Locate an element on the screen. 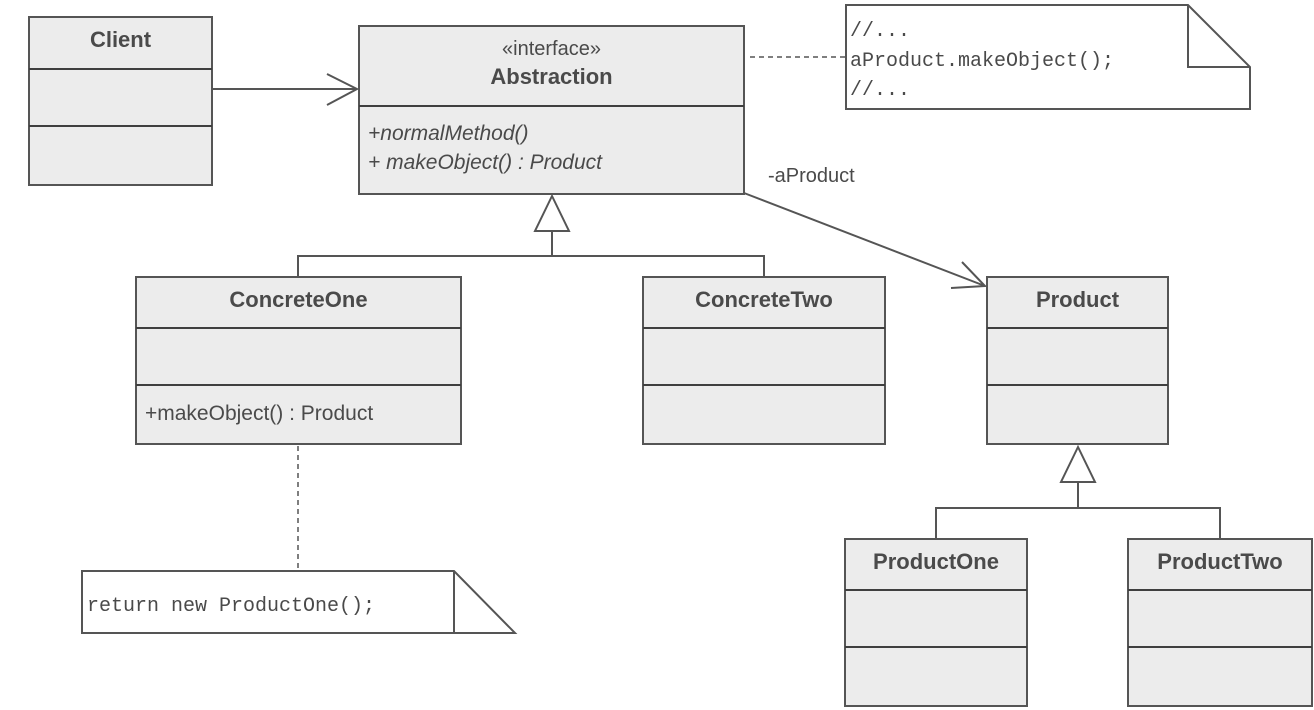  generalization-concretes-abstraction is located at coordinates (531, 235).